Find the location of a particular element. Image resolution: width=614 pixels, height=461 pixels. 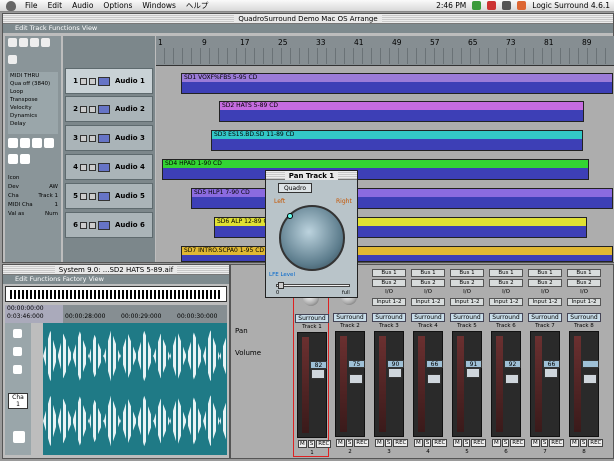

channel-box: Cha 1 is located at coordinates (18, 401).